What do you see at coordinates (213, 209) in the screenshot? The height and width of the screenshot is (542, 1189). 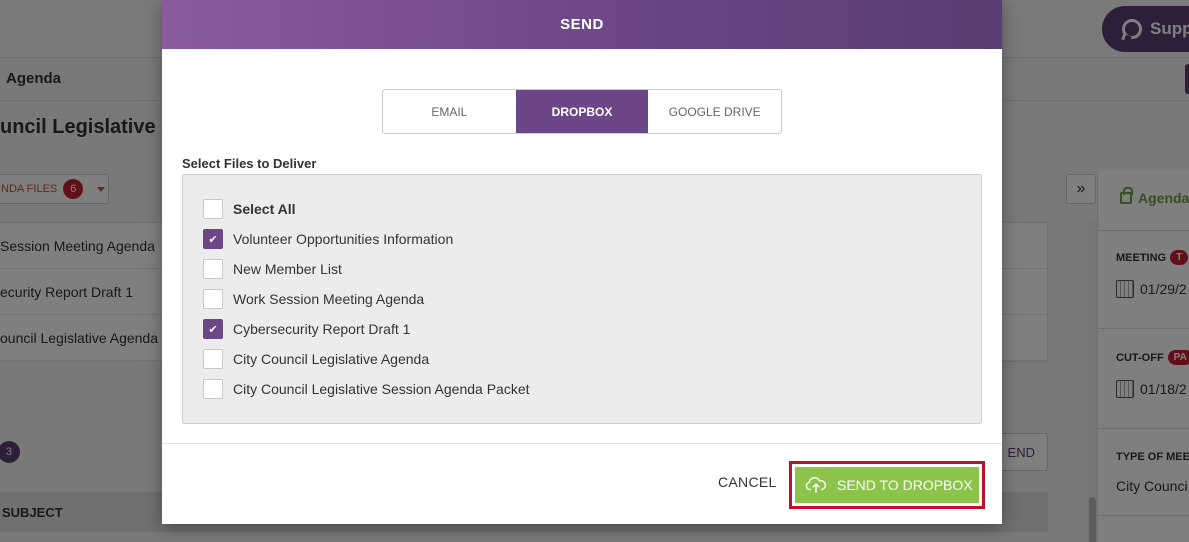 I see `select-all-checkbox` at bounding box center [213, 209].